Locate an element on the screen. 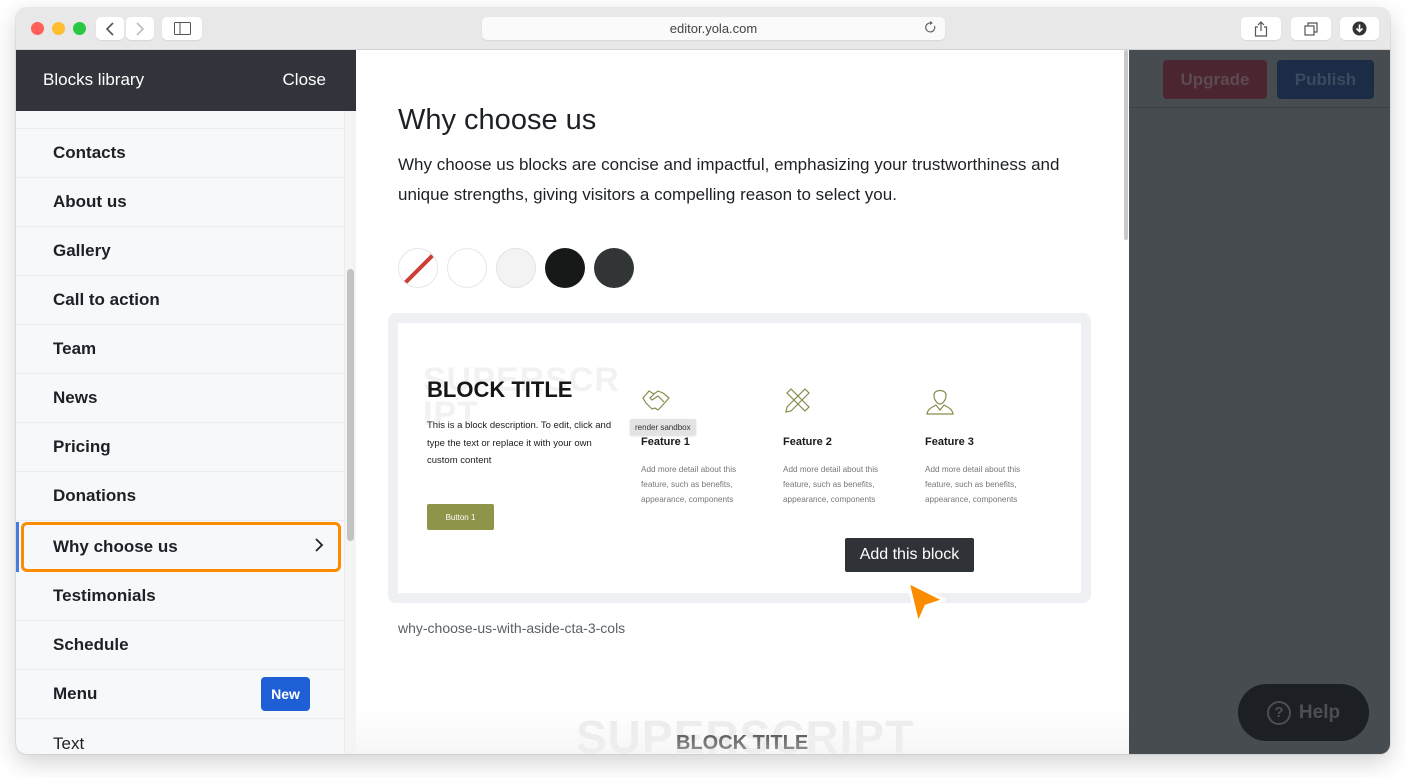 This screenshot has height=778, width=1406. help-button: ? Help is located at coordinates (1303, 712).